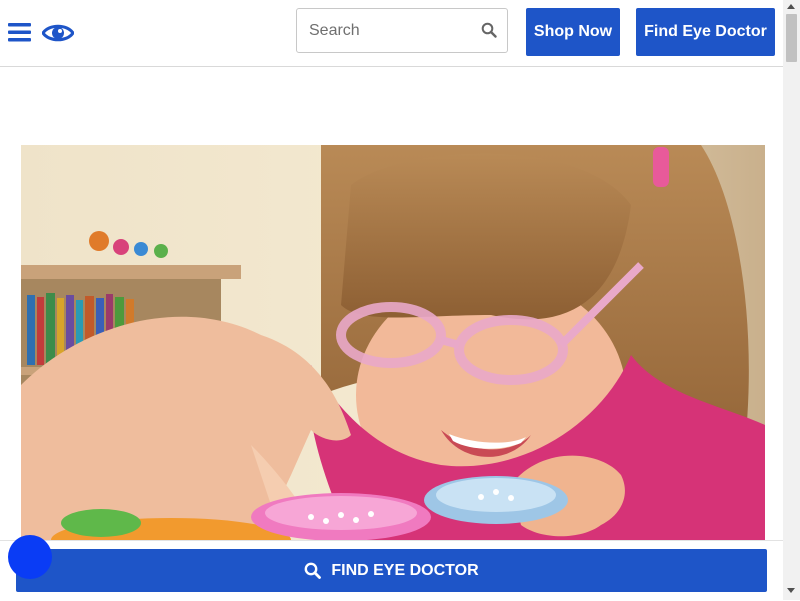 This screenshot has height=601, width=800. Describe the element at coordinates (390, 30) in the screenshot. I see `search-input` at that location.